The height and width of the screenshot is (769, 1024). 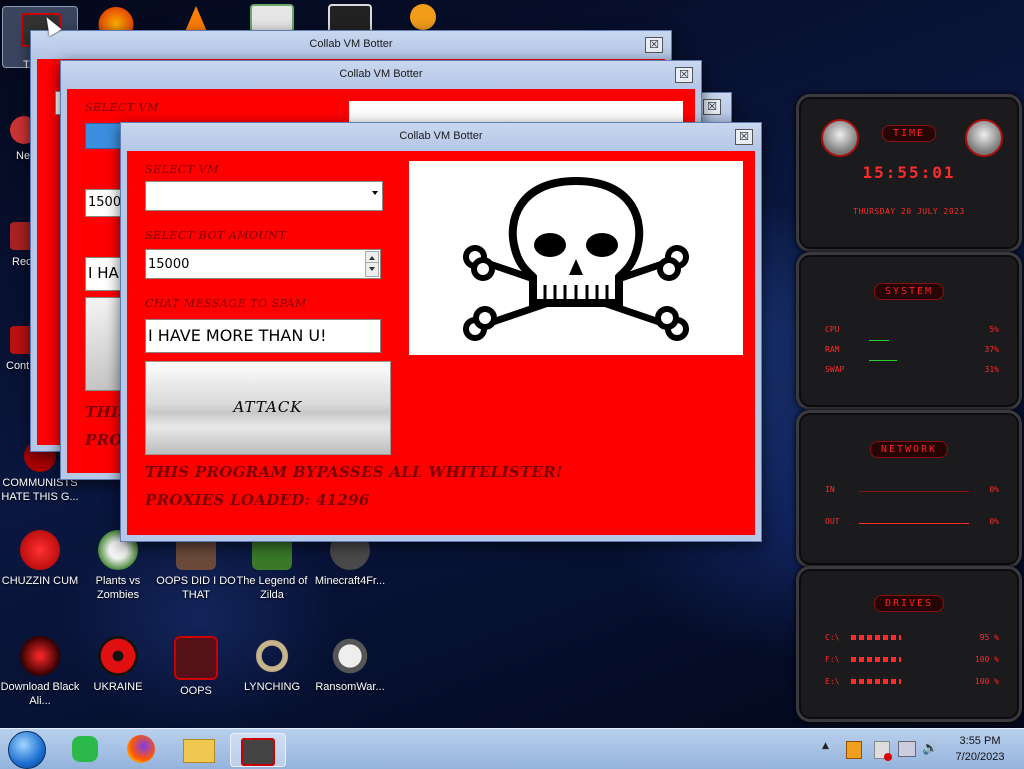 What do you see at coordinates (263, 264) in the screenshot?
I see `bot-amount-stepper: 15000` at bounding box center [263, 264].